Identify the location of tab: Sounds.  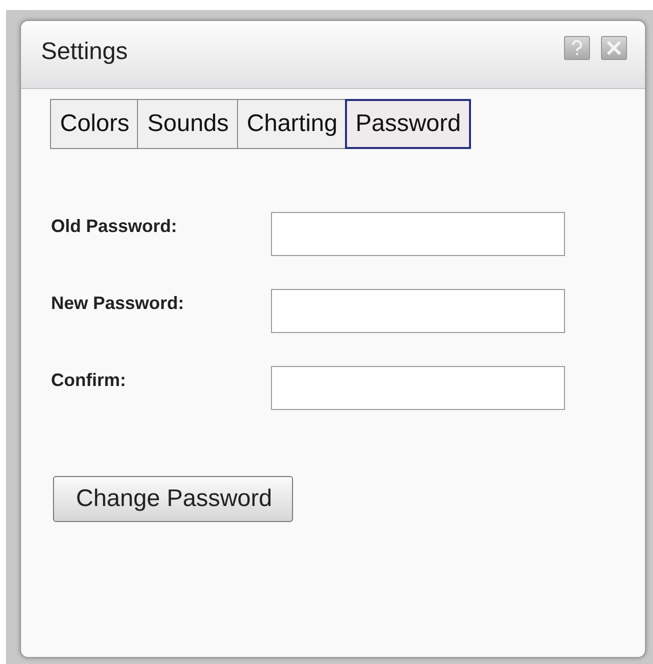
(187, 124).